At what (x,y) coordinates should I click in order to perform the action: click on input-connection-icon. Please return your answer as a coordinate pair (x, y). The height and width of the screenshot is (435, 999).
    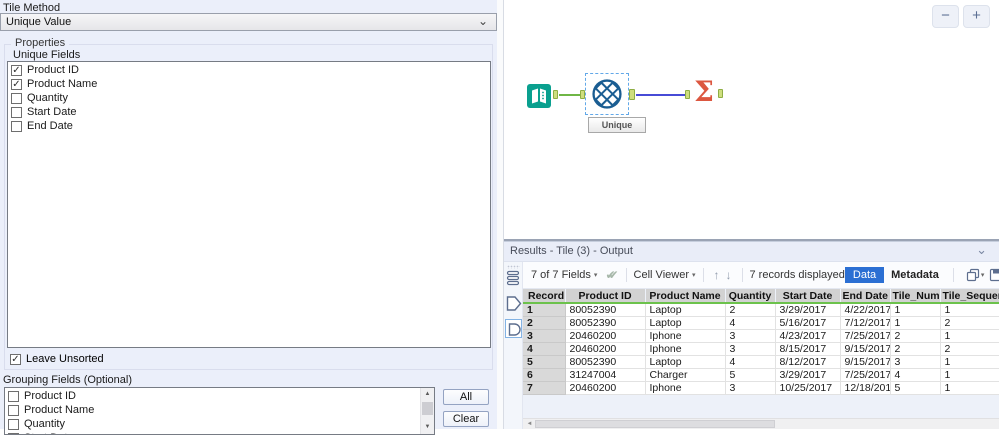
    Looking at the image, I should click on (514, 303).